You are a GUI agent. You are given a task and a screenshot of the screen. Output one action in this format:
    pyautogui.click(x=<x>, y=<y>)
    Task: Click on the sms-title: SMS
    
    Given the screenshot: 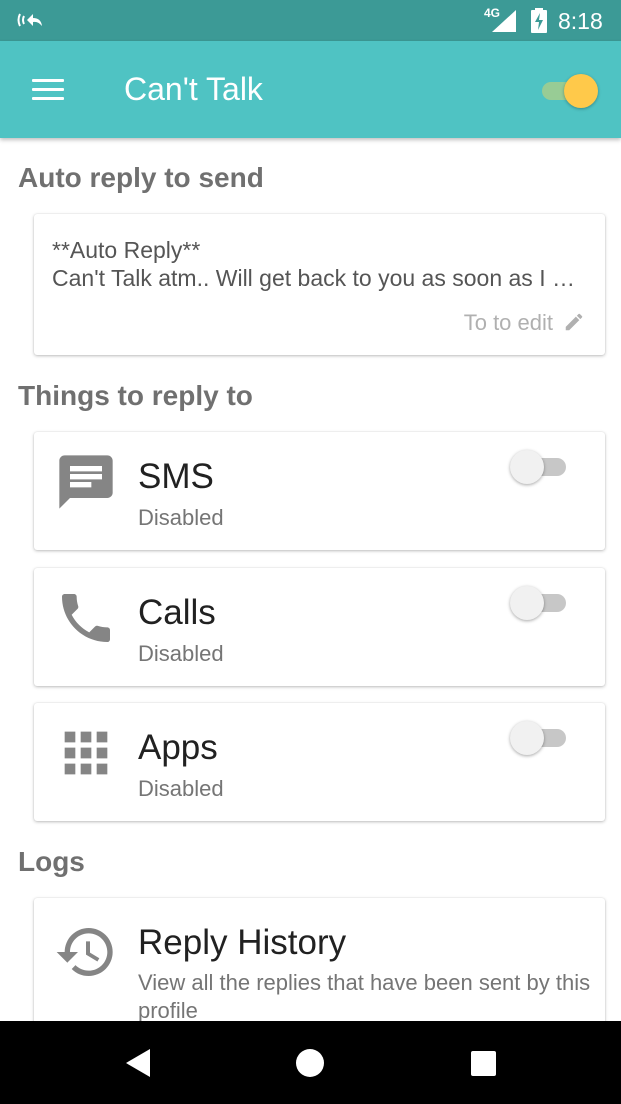 What is the action you would take?
    pyautogui.click(x=176, y=476)
    